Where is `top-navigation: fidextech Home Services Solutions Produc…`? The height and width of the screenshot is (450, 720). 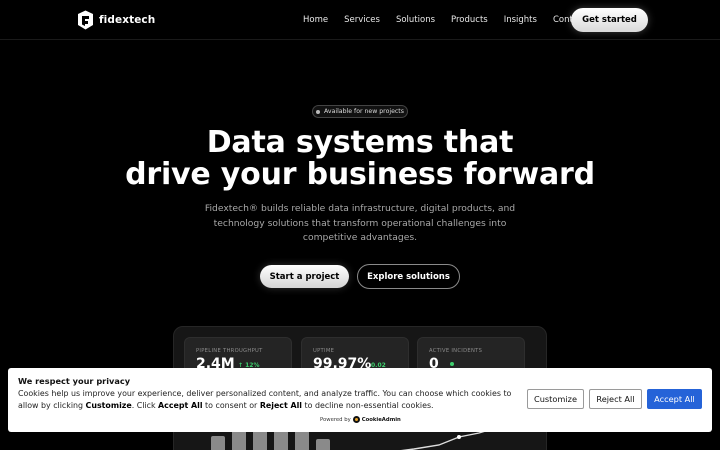 top-navigation: fidextech Home Services Solutions Produc… is located at coordinates (360, 20).